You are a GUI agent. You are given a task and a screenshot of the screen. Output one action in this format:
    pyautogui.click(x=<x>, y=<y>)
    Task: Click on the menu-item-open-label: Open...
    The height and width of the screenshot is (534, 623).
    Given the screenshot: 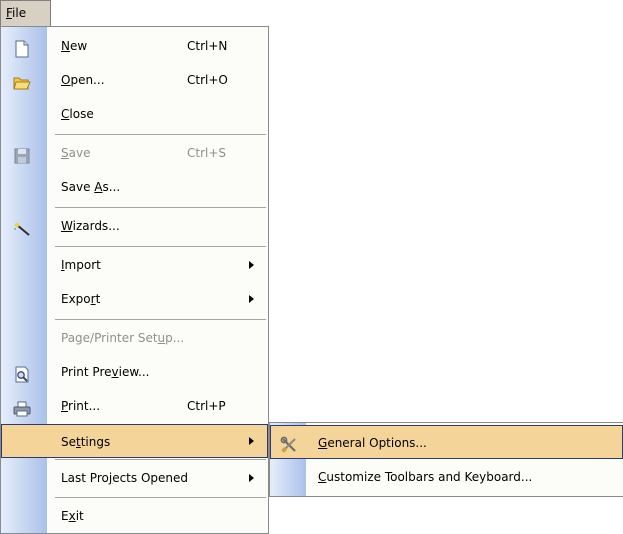 What is the action you would take?
    pyautogui.click(x=83, y=80)
    